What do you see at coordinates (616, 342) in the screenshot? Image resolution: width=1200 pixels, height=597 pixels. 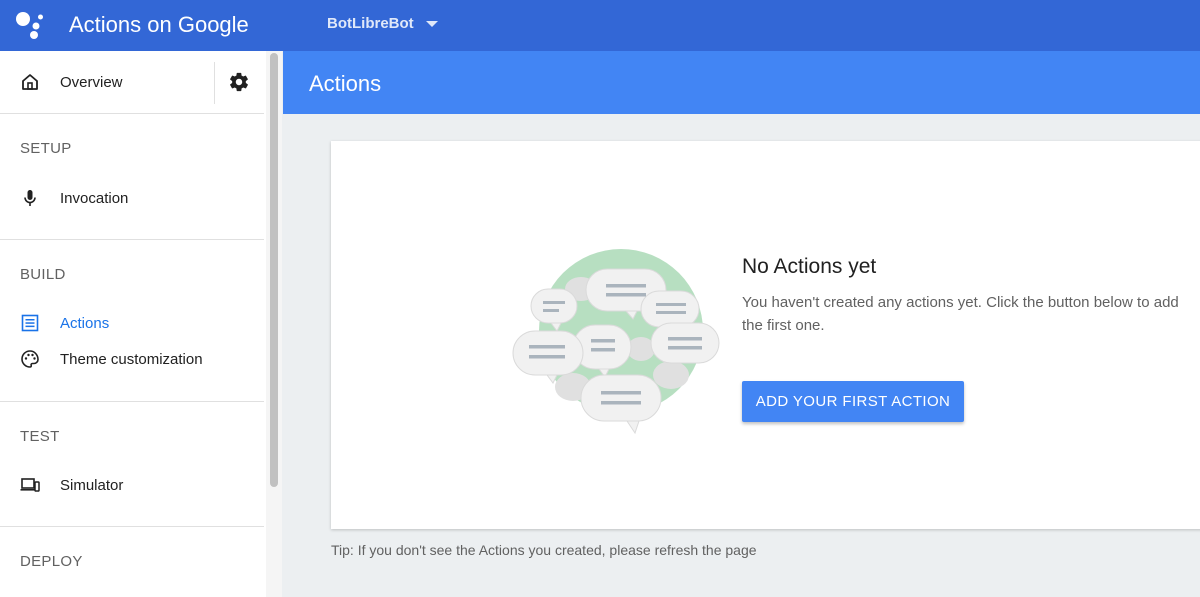 I see `chat-bubbles-illustration-icon` at bounding box center [616, 342].